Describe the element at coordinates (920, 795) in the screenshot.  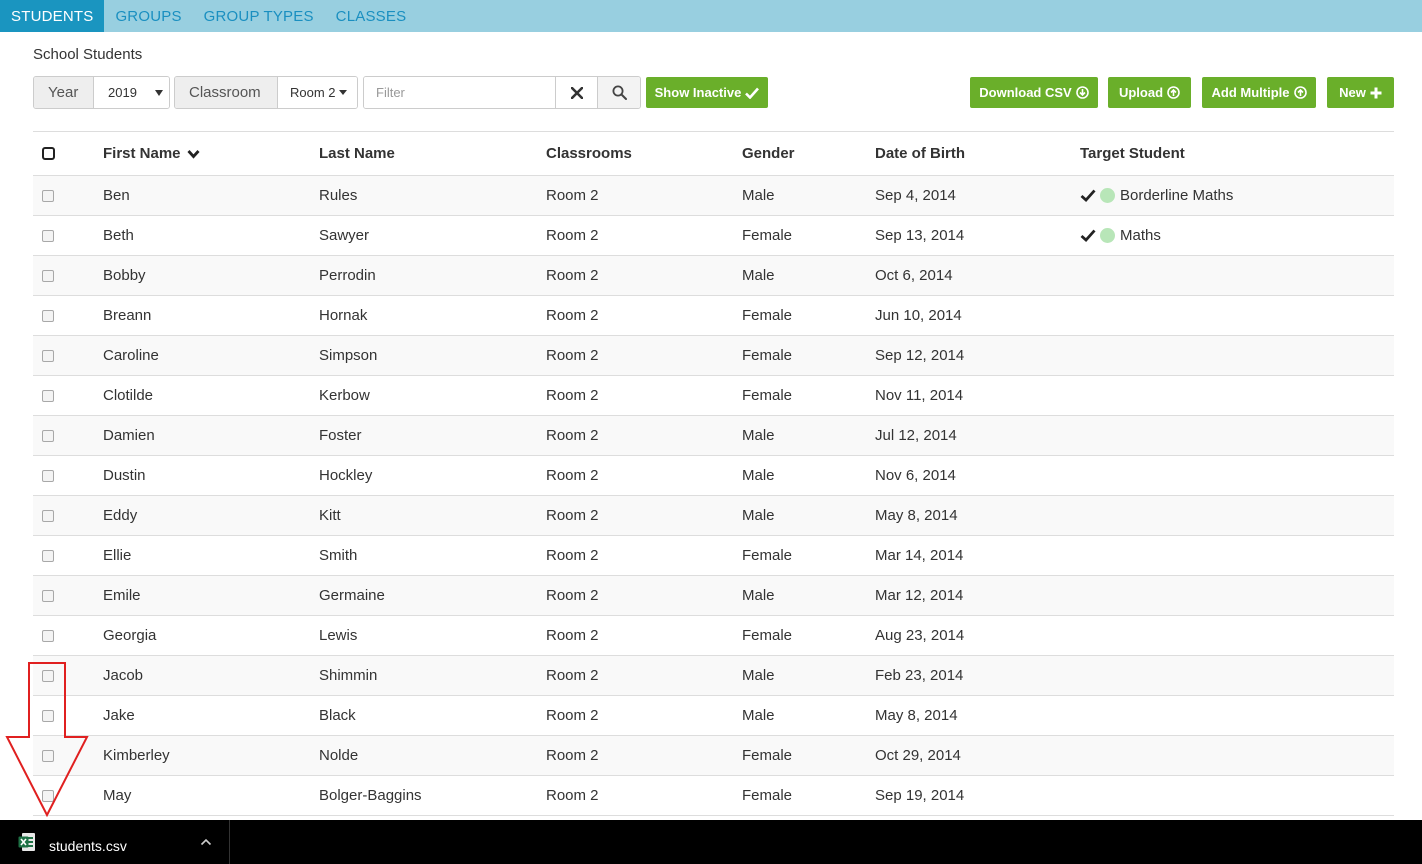
I see `dob-cell: Sep 19, 2014` at that location.